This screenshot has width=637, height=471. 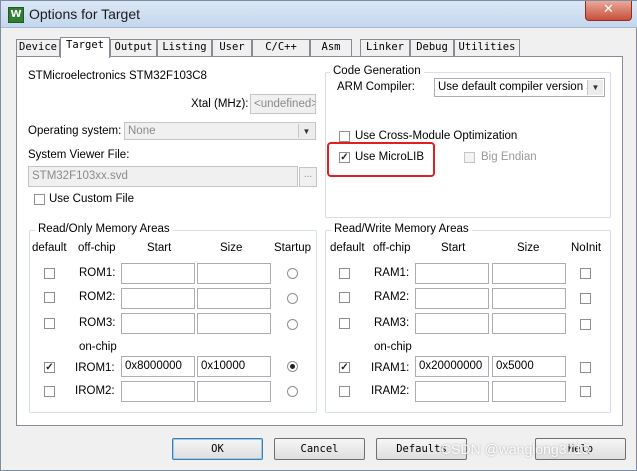 I want to click on rw-header-size: Size, so click(x=528, y=248).